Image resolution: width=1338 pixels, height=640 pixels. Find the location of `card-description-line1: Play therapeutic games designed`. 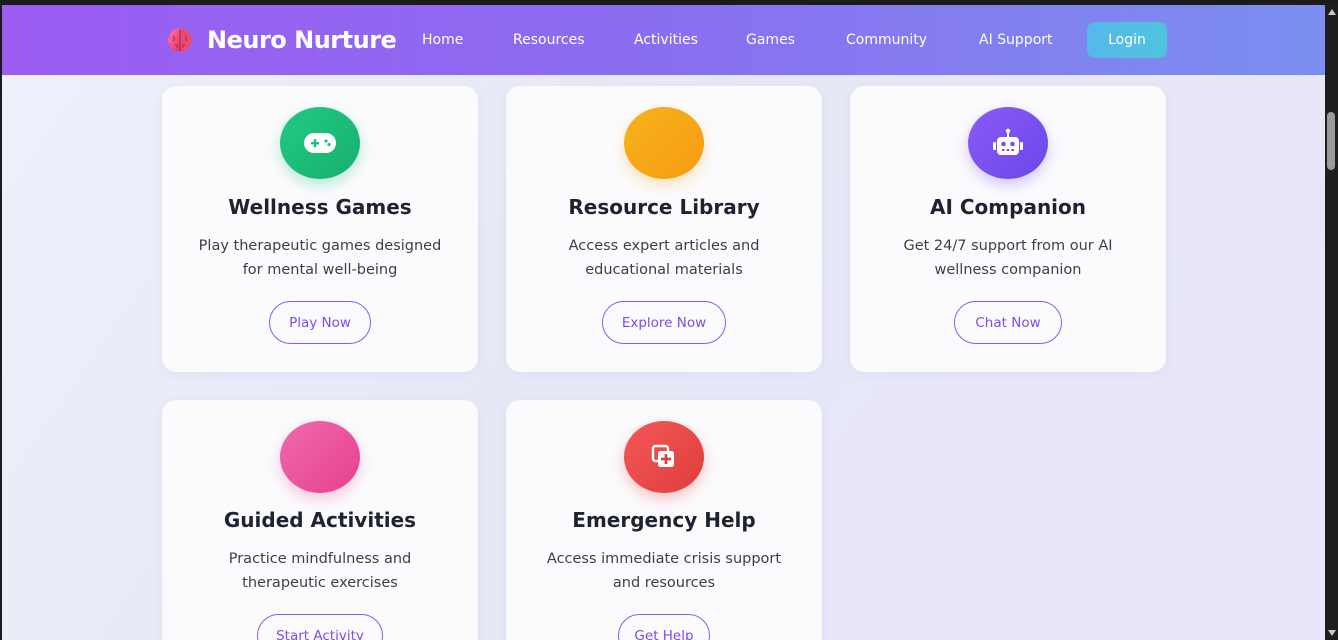

card-description-line1: Play therapeutic games designed is located at coordinates (320, 246).